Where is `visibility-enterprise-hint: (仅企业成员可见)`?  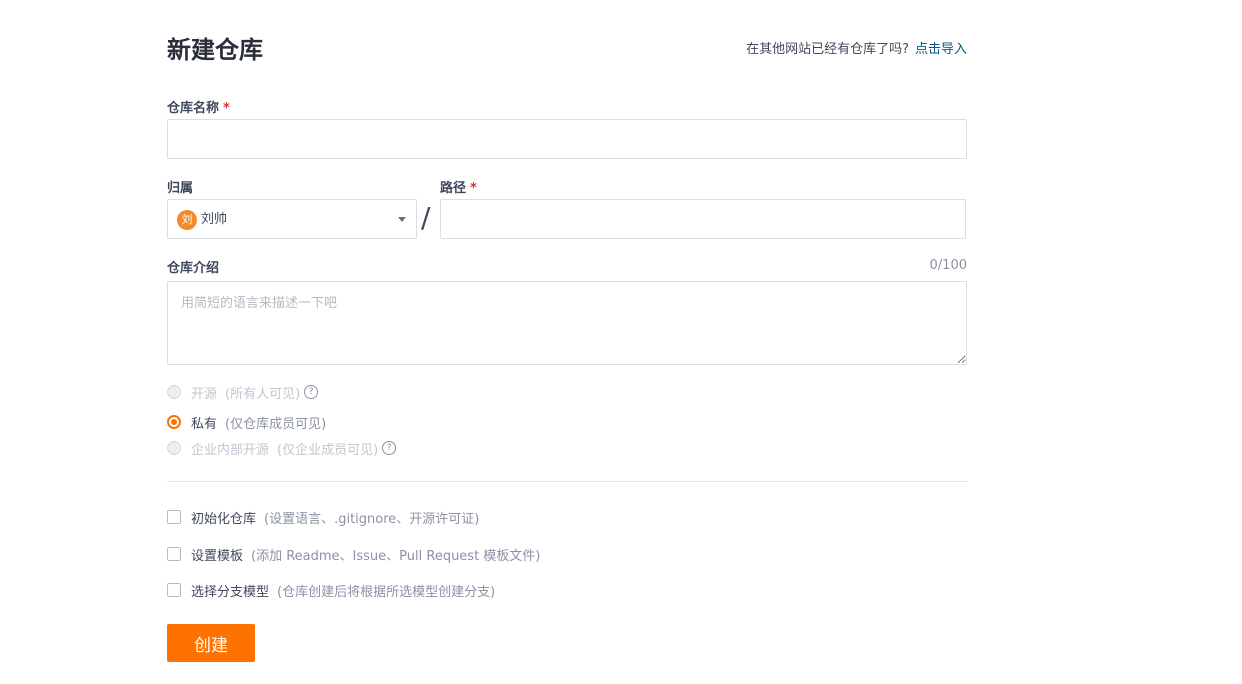 visibility-enterprise-hint: (仅企业成员可见) is located at coordinates (328, 450).